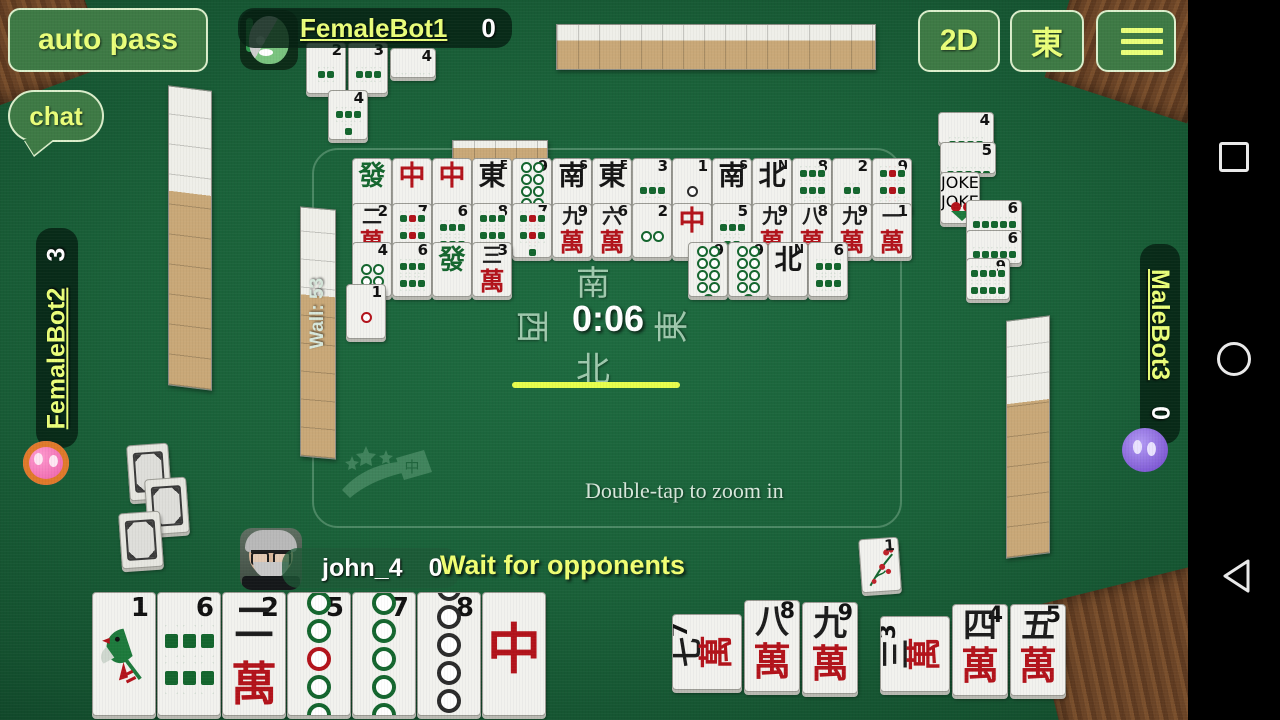 This screenshot has width=1280, height=720. What do you see at coordinates (788, 269) in the screenshot?
I see `discard-tile: N北` at bounding box center [788, 269].